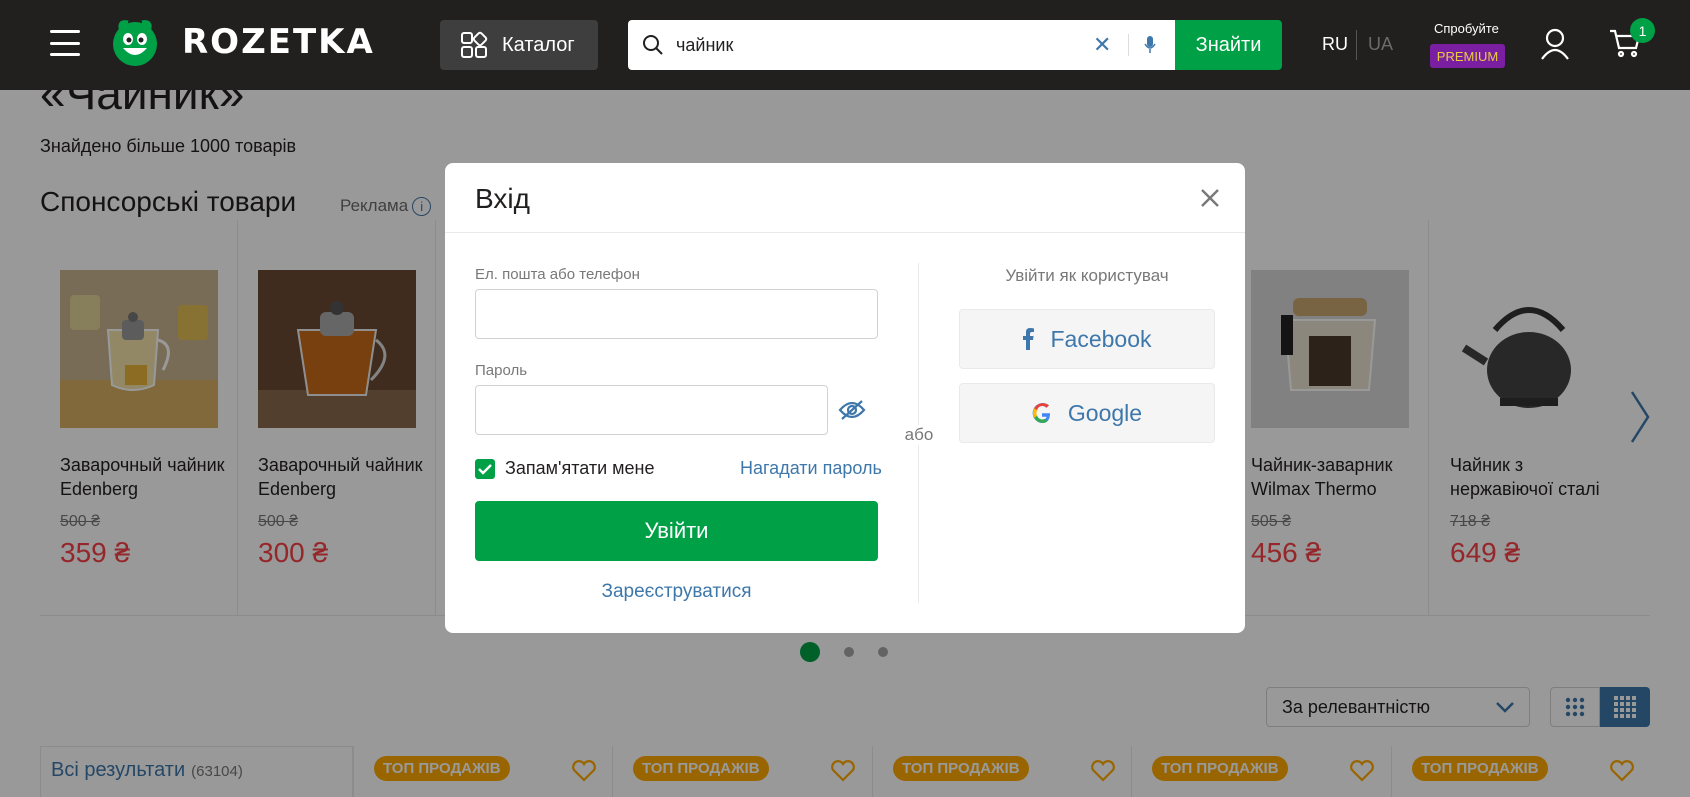  I want to click on google-icon, so click(1041, 413).